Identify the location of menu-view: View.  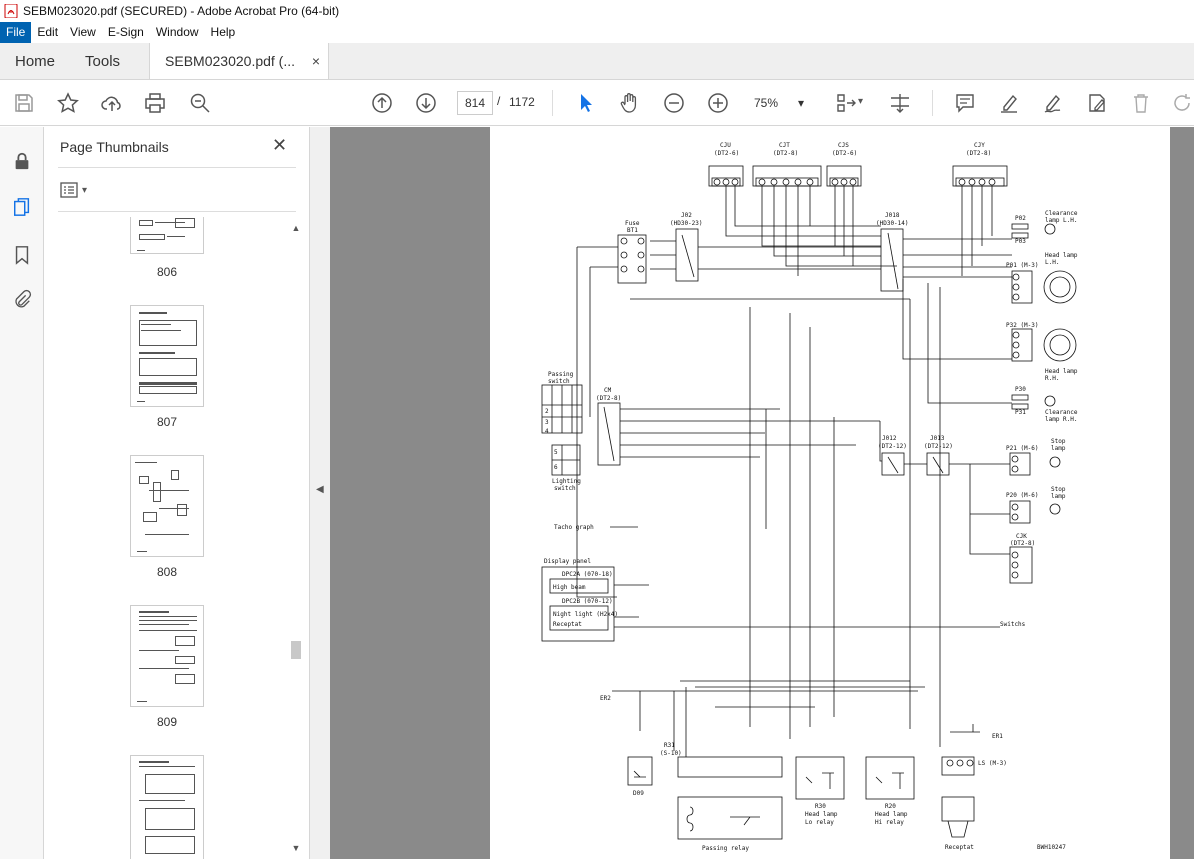
(83, 32).